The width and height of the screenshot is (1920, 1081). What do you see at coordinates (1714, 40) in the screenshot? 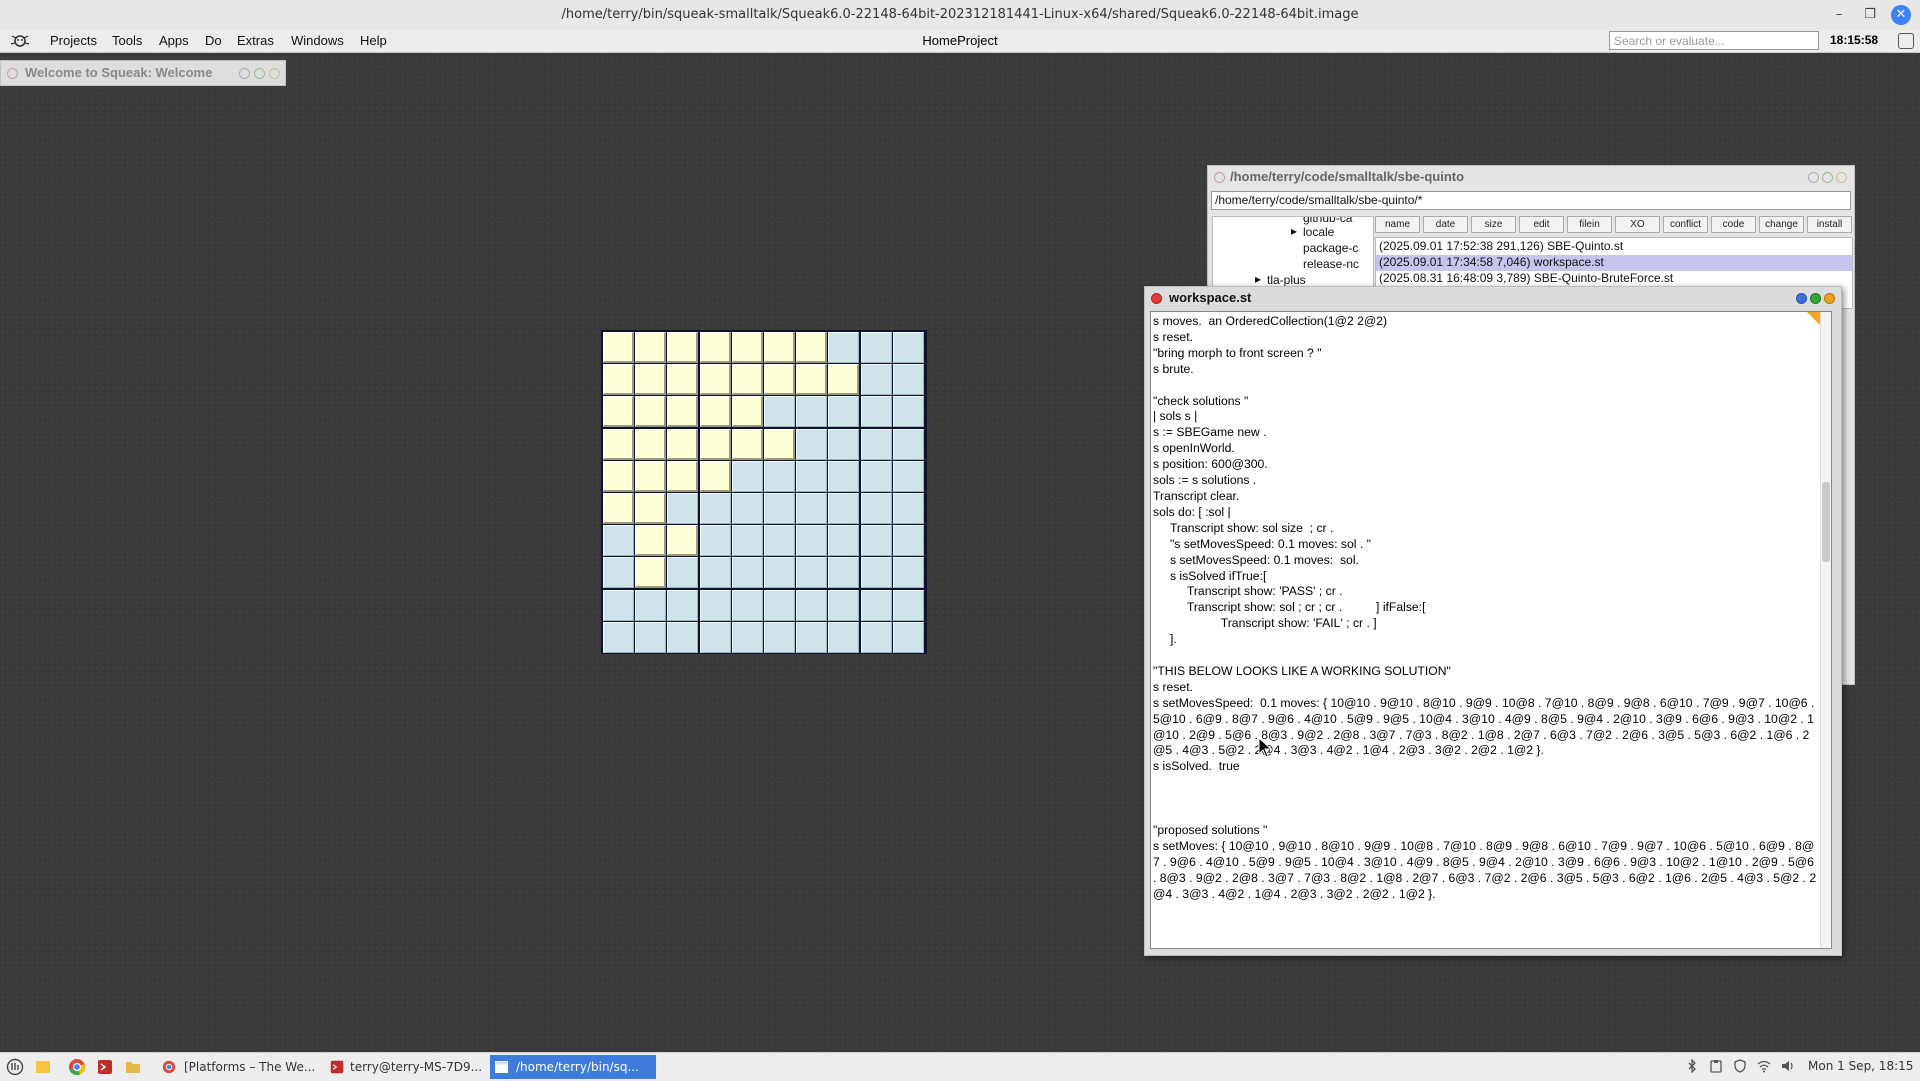
I see `search-input` at bounding box center [1714, 40].